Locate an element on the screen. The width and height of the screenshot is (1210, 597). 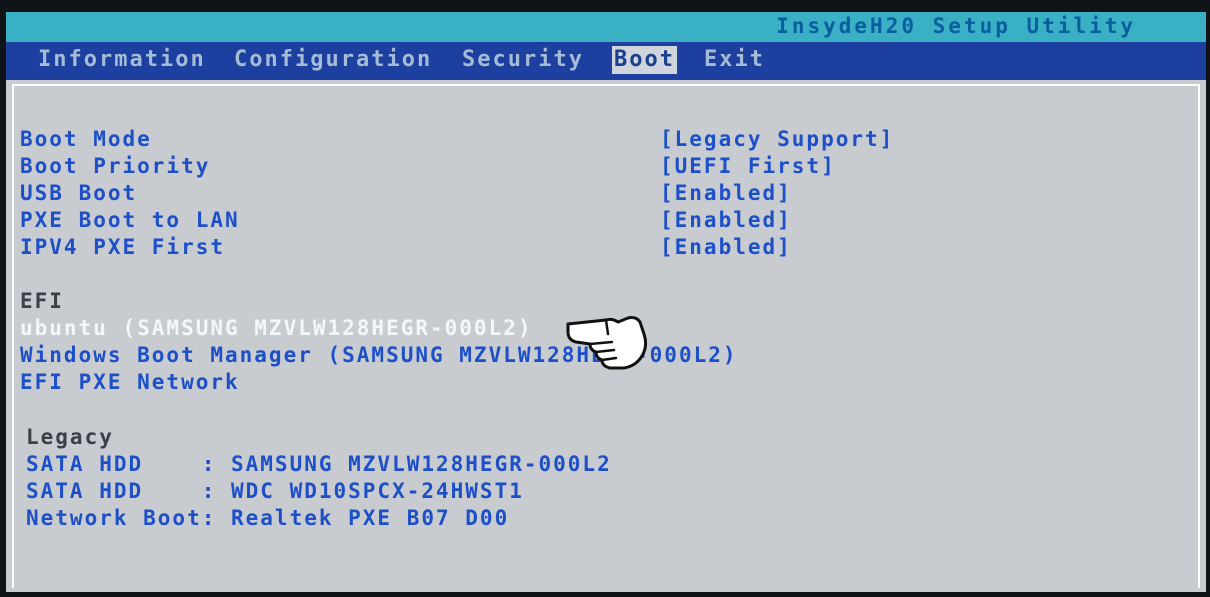
boot-priority-label: Boot Priority is located at coordinates (115, 166).